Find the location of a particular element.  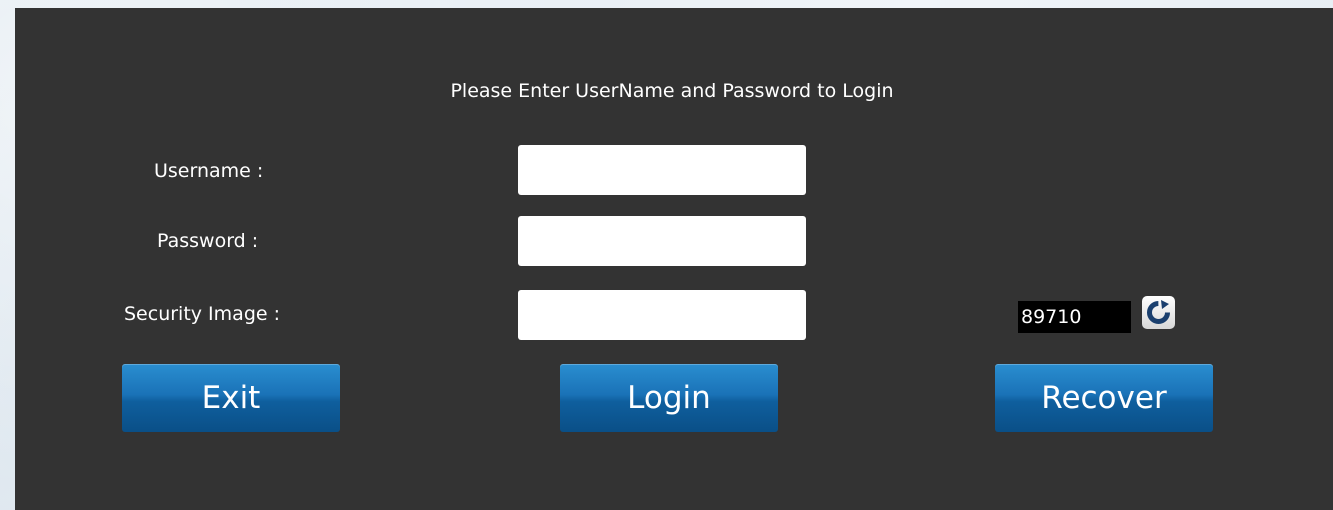

password-label: Password : is located at coordinates (208, 241).